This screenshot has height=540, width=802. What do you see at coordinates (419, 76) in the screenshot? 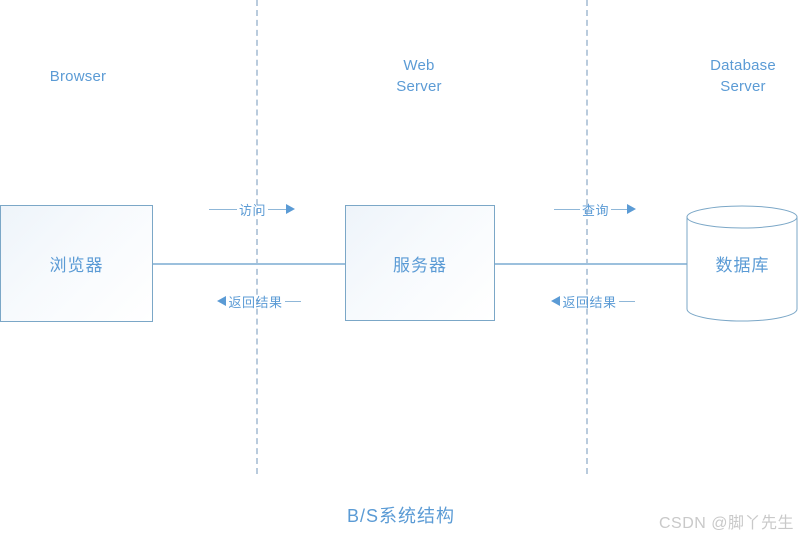
I see `column-header-web-server: Web Server` at bounding box center [419, 76].